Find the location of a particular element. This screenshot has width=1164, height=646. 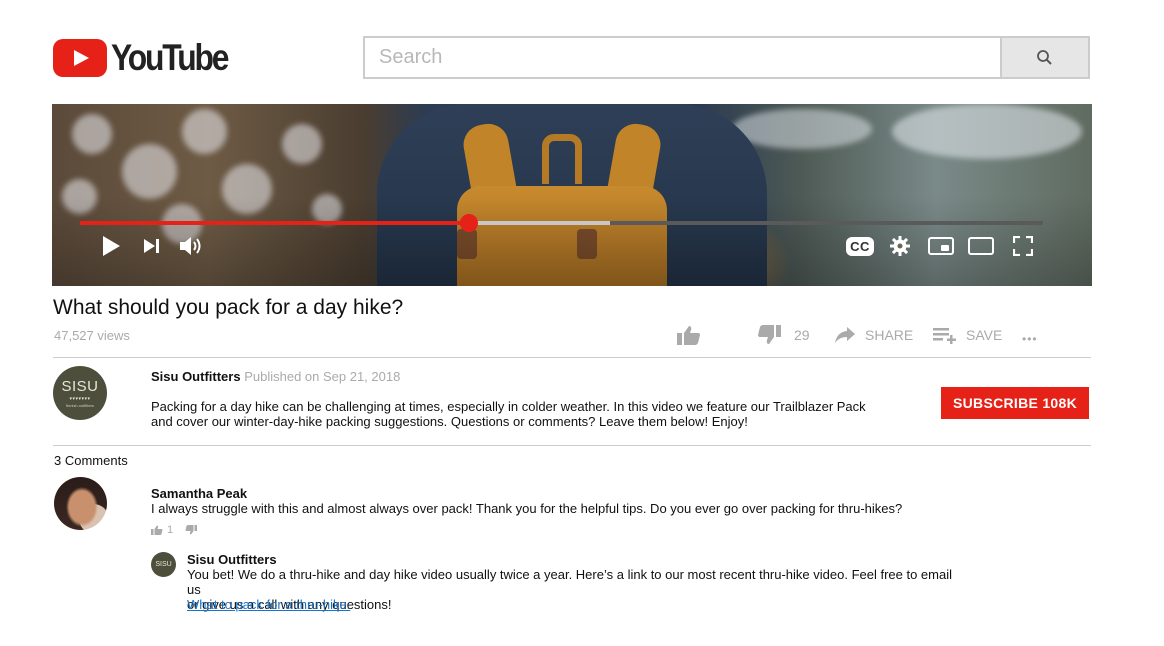

progress-bar is located at coordinates (561, 223).